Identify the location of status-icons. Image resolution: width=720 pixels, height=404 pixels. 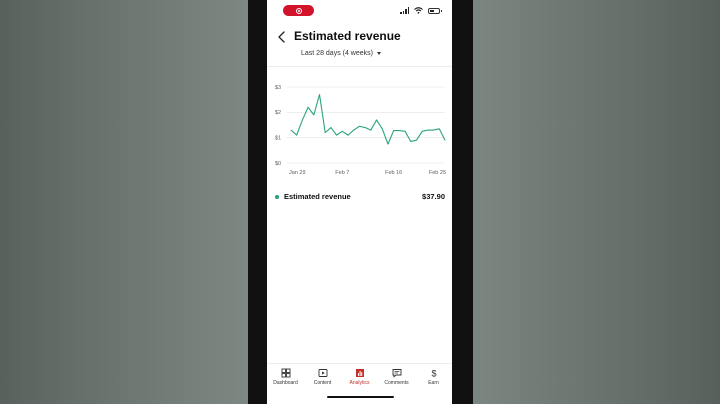
(421, 10).